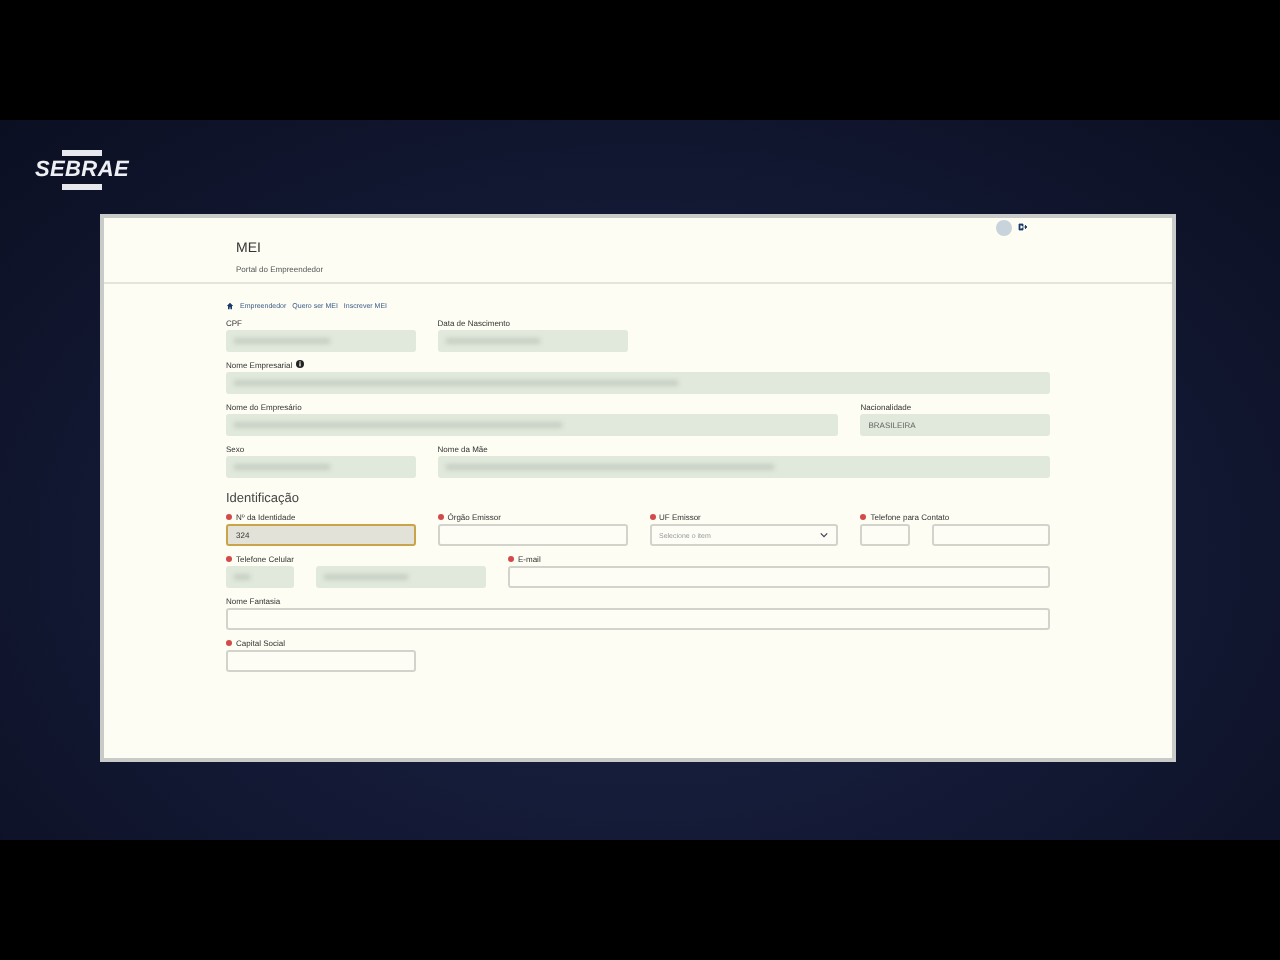  I want to click on home-icon, so click(230, 306).